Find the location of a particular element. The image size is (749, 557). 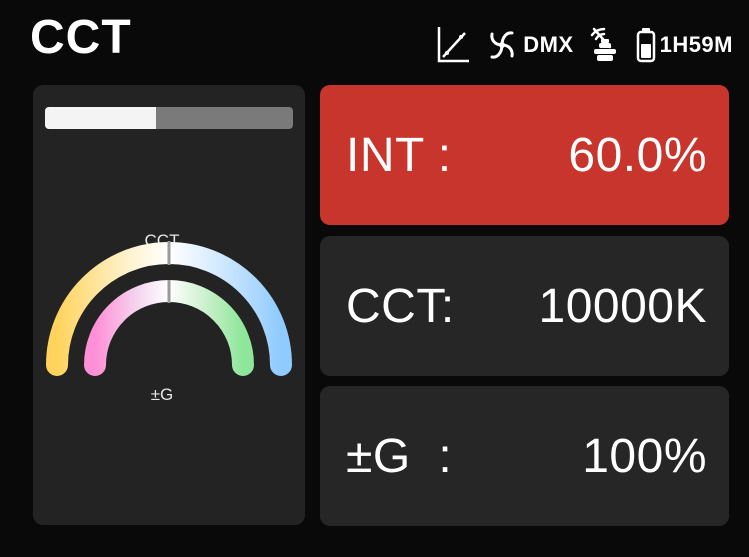

dmx-label: DMX is located at coordinates (548, 44).